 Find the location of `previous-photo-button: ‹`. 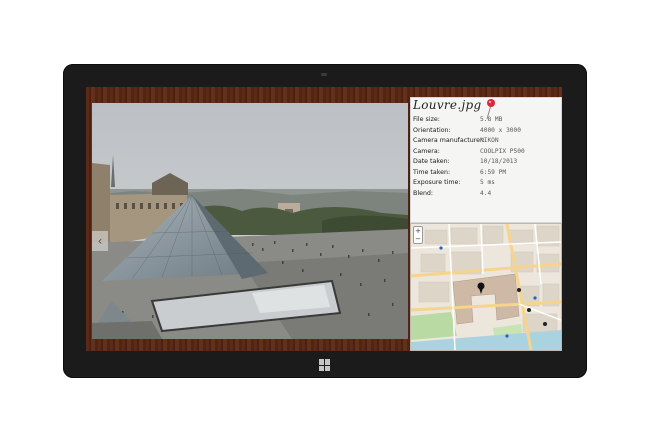

previous-photo-button: ‹ is located at coordinates (100, 241).